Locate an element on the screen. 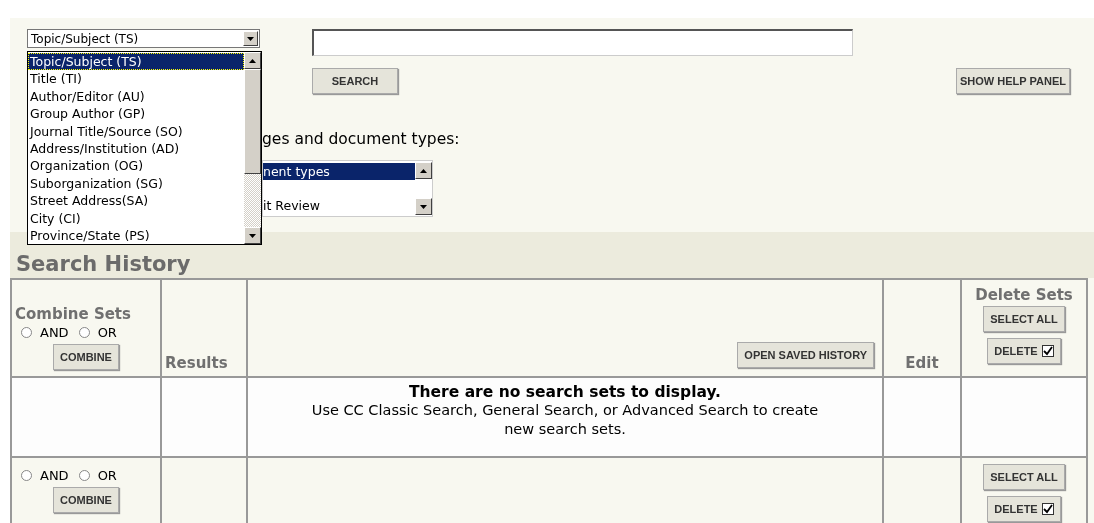 Image resolution: width=1094 pixels, height=523 pixels. search-field is located at coordinates (582, 42).